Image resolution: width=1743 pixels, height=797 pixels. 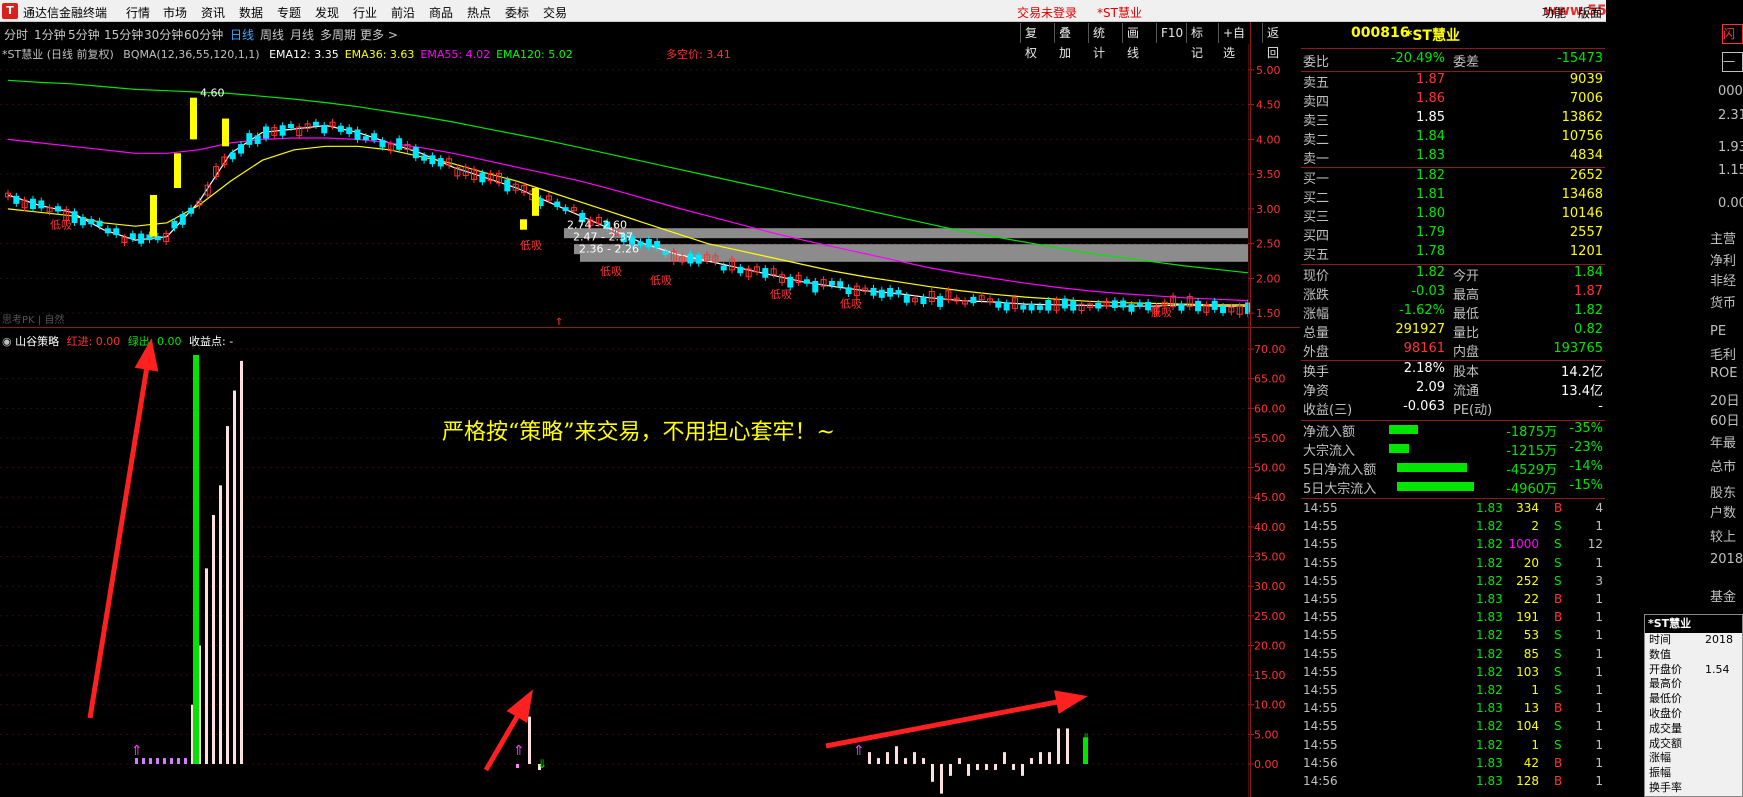 I want to click on f10-label: PE, so click(x=1718, y=331).